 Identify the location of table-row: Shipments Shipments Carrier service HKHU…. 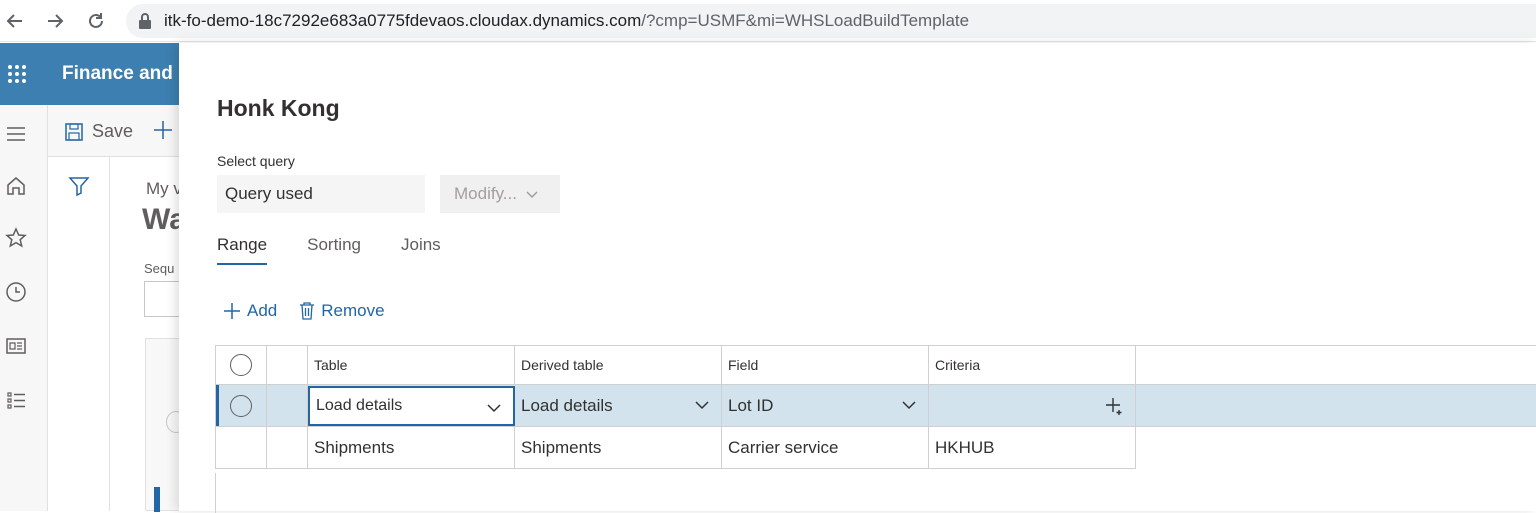
(675, 448).